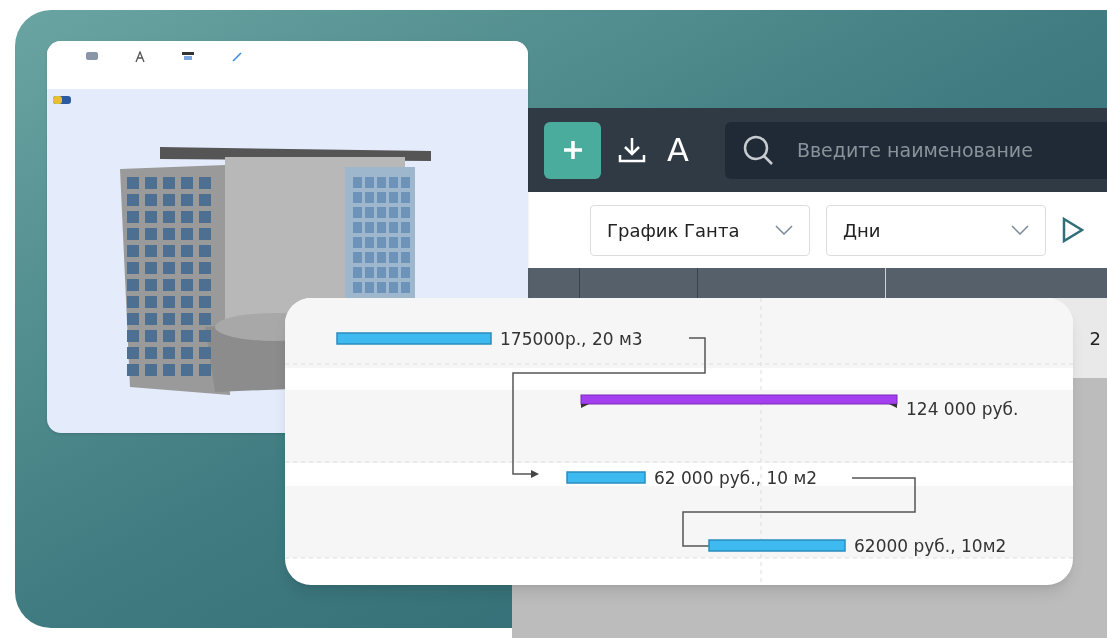 The image size is (1107, 638). I want to click on column-header: 2, so click(1095, 338).